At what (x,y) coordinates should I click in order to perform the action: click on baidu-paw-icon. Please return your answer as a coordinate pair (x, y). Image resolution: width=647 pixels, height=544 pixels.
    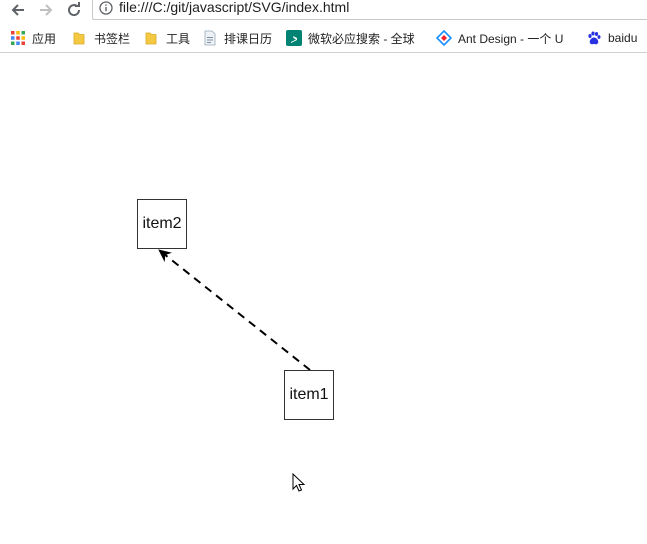
    Looking at the image, I should click on (594, 38).